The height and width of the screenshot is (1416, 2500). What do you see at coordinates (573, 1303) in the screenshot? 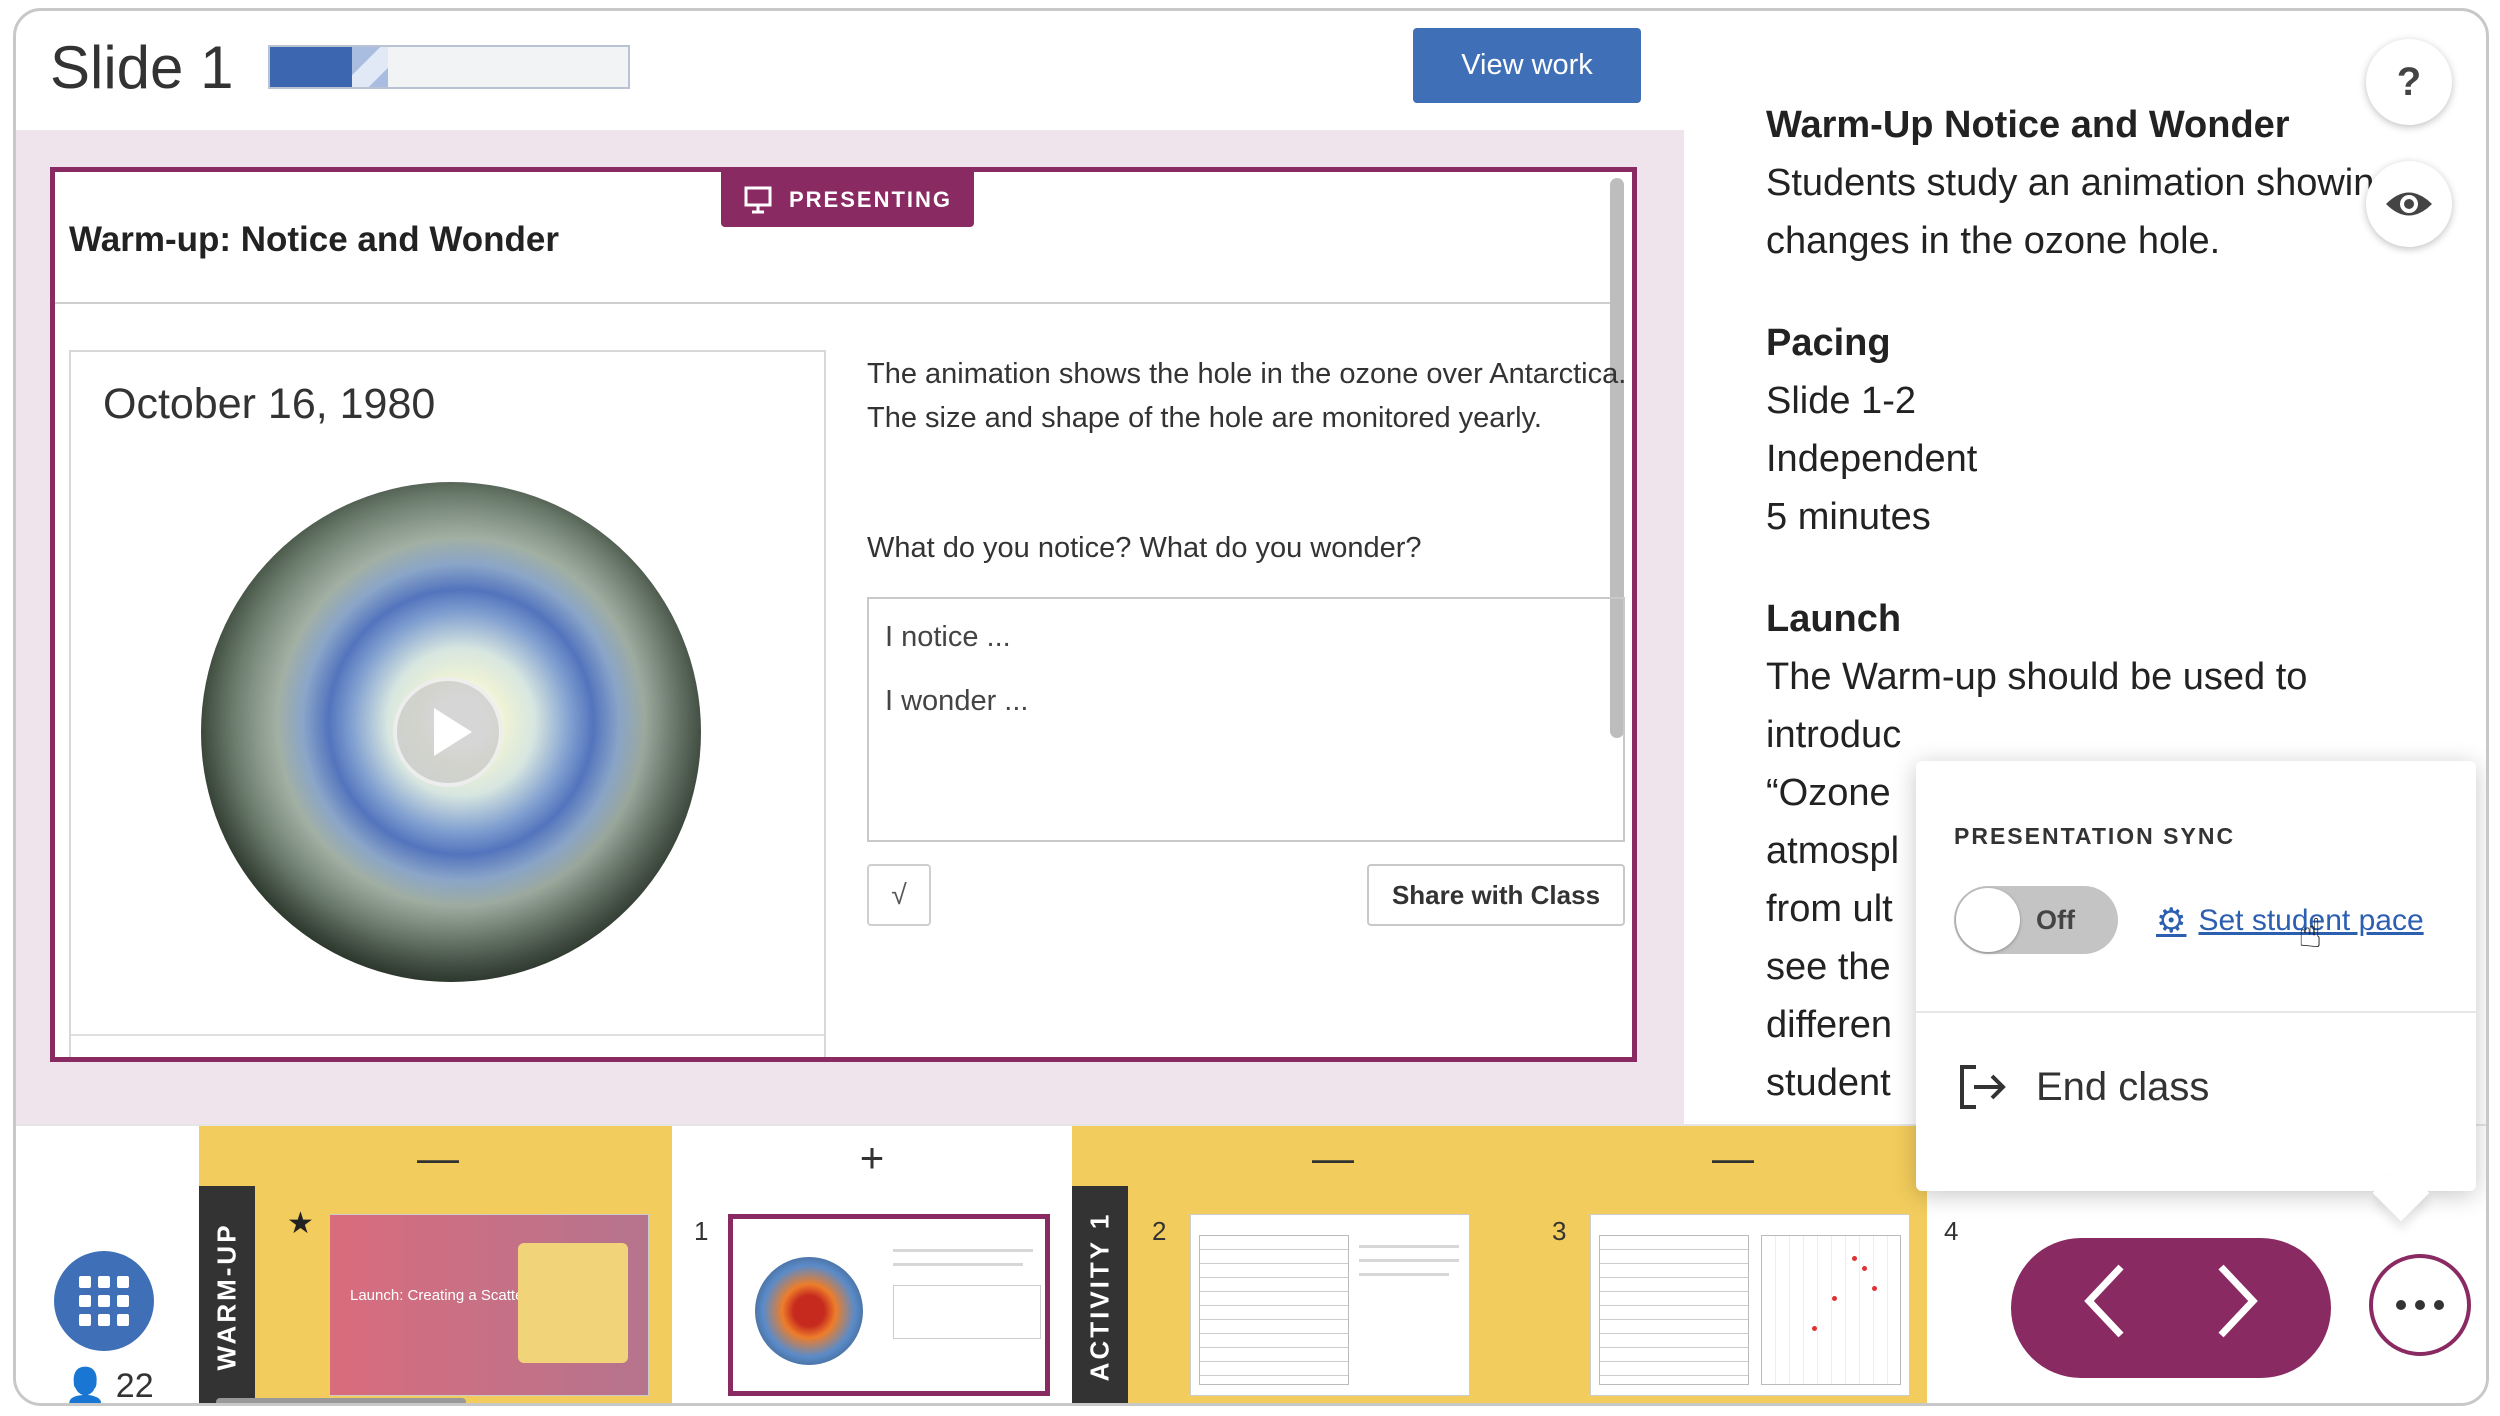
I see `illustration` at bounding box center [573, 1303].